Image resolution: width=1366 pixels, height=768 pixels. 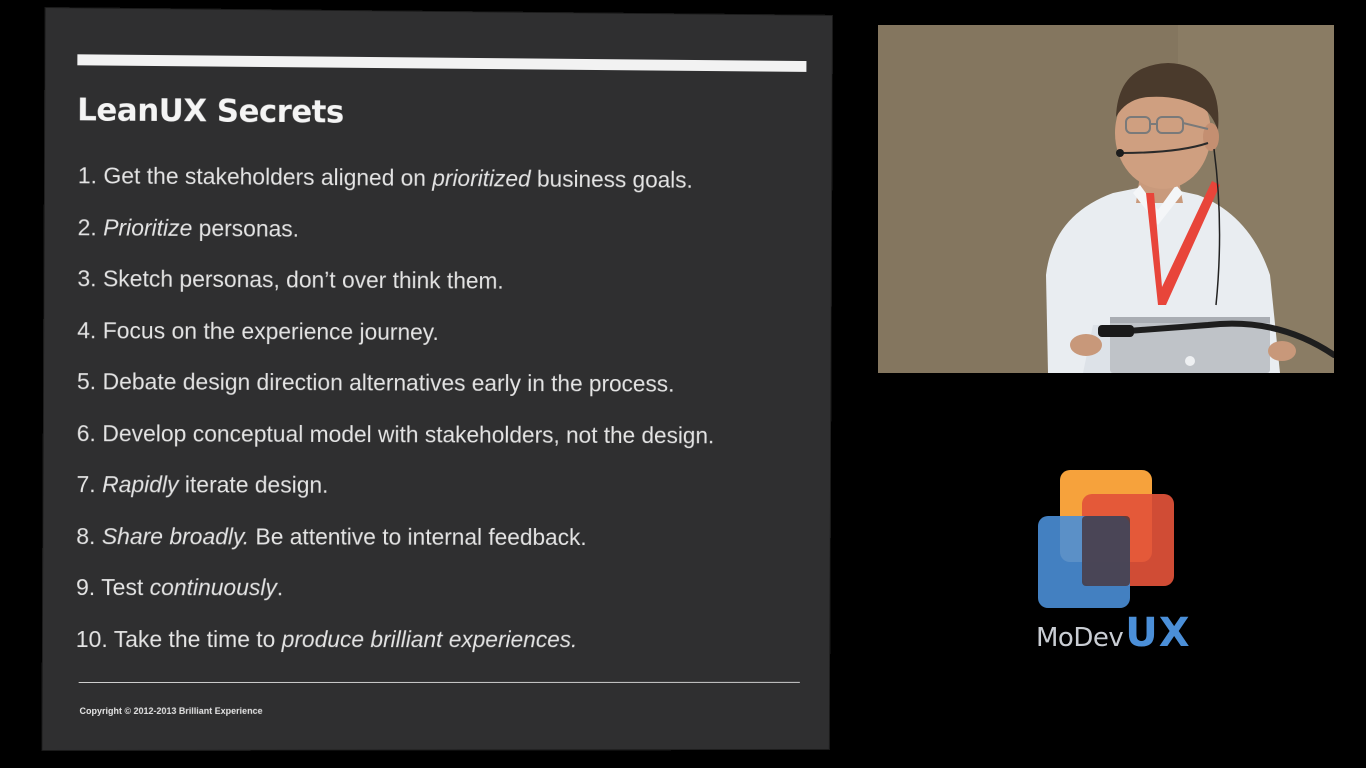 What do you see at coordinates (246, 228) in the screenshot?
I see `secret-item-text: personas.` at bounding box center [246, 228].